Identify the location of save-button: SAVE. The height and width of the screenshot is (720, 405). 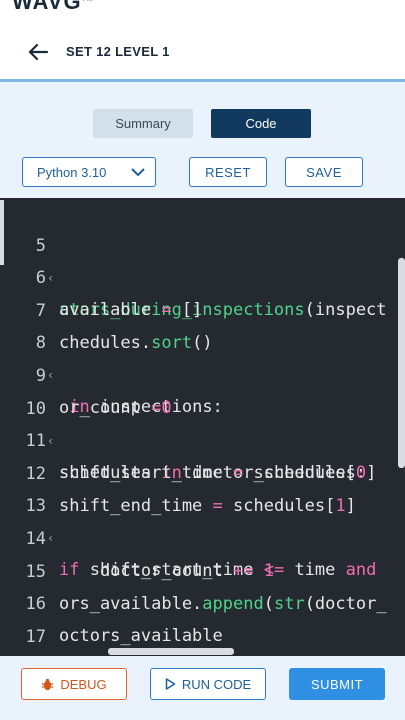
(324, 172).